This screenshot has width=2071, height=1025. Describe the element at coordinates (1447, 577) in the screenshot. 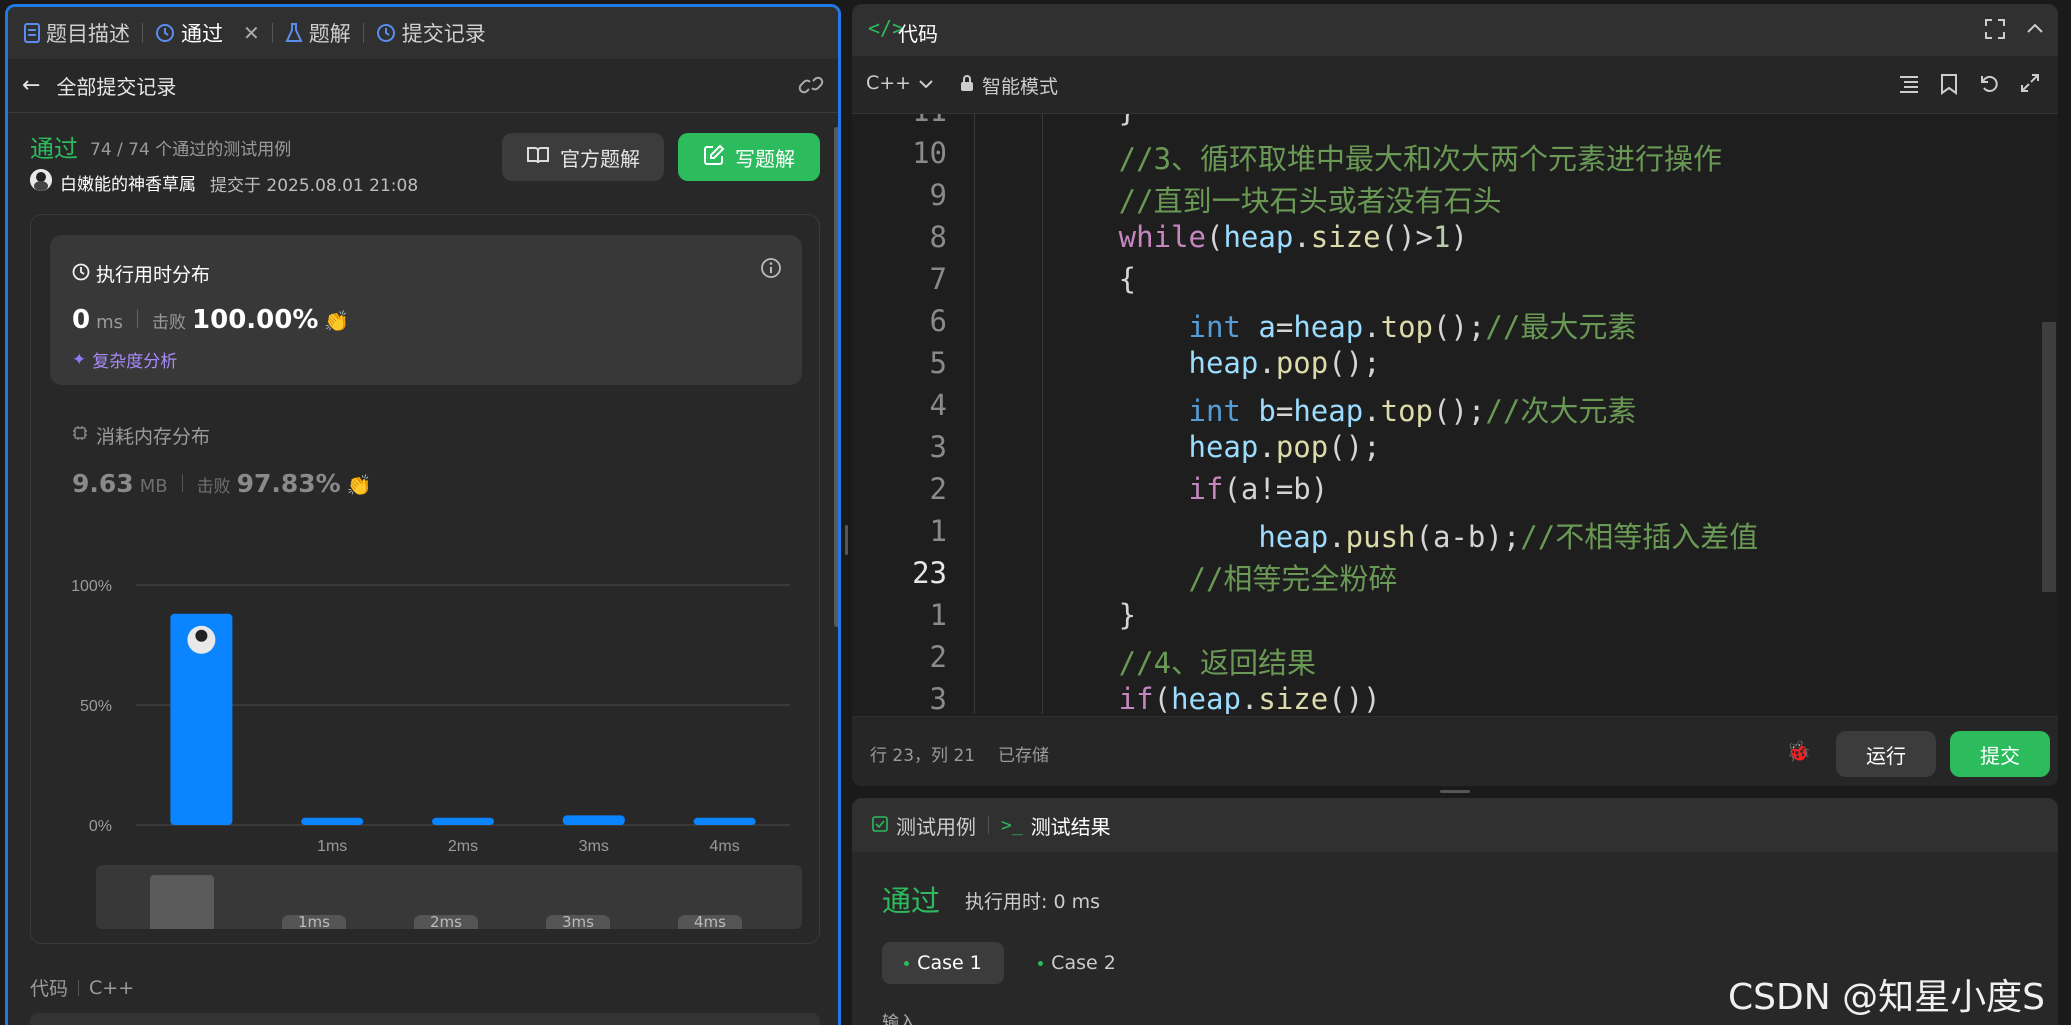

I see `code-line: 23 //相等完全粉碎` at that location.